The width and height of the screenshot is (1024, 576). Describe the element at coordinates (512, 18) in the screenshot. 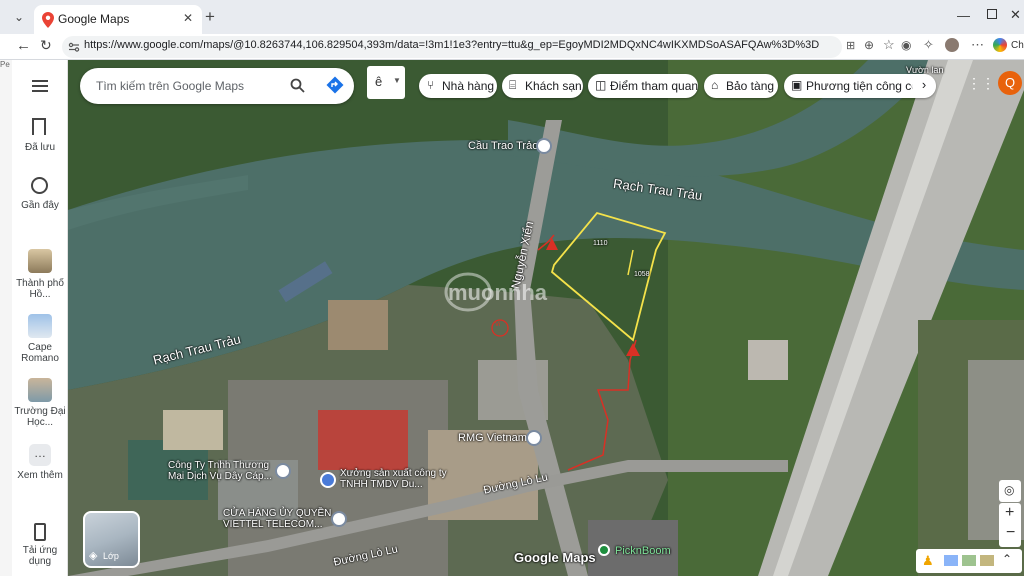

I see `browser-tab-bar: ⌄ Google Maps ✕ + — ✕` at that location.